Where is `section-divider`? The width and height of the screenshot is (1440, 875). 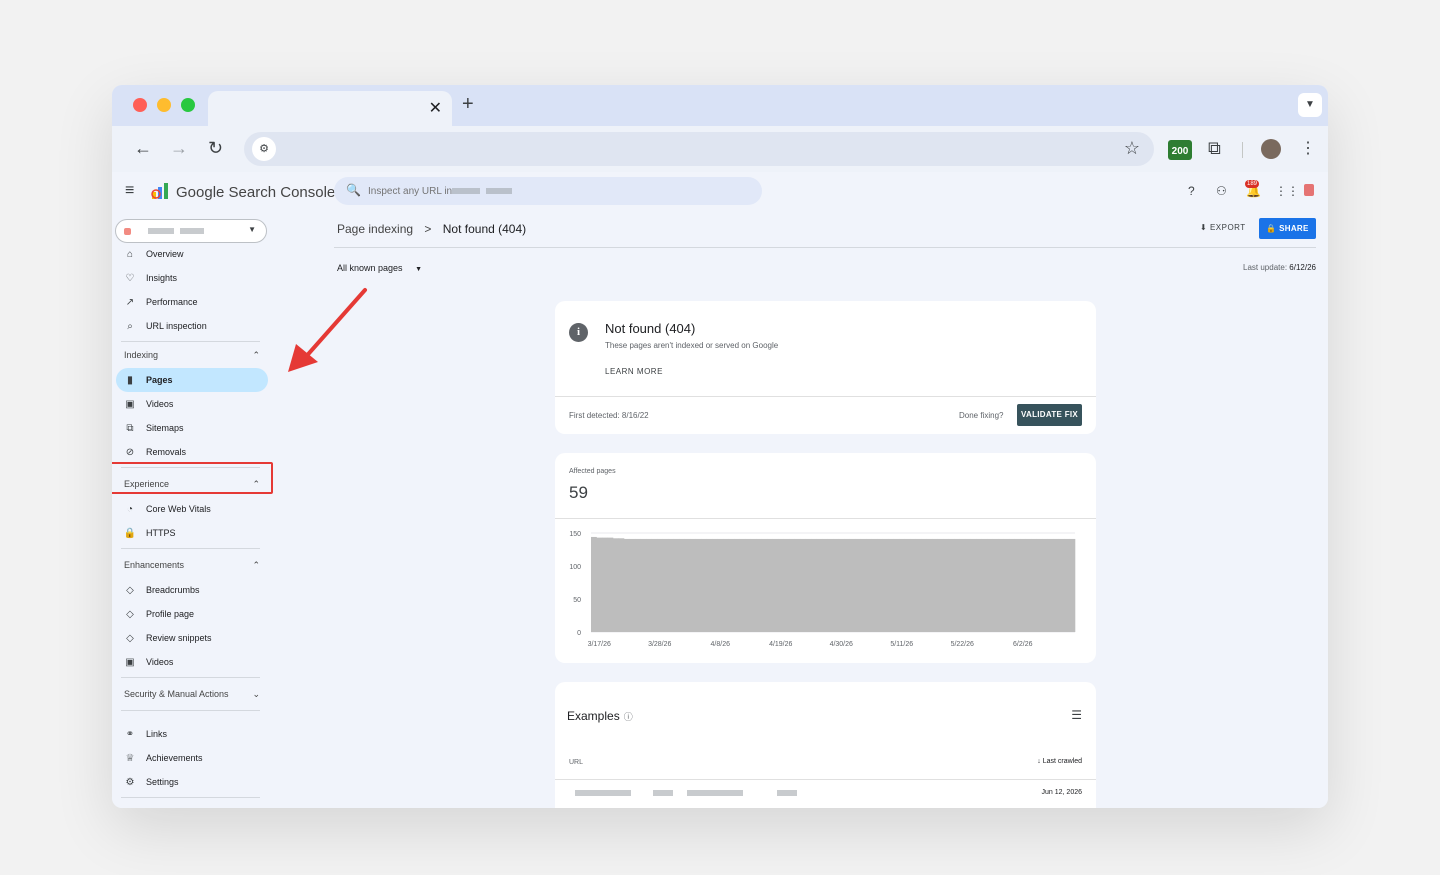 section-divider is located at coordinates (190, 548).